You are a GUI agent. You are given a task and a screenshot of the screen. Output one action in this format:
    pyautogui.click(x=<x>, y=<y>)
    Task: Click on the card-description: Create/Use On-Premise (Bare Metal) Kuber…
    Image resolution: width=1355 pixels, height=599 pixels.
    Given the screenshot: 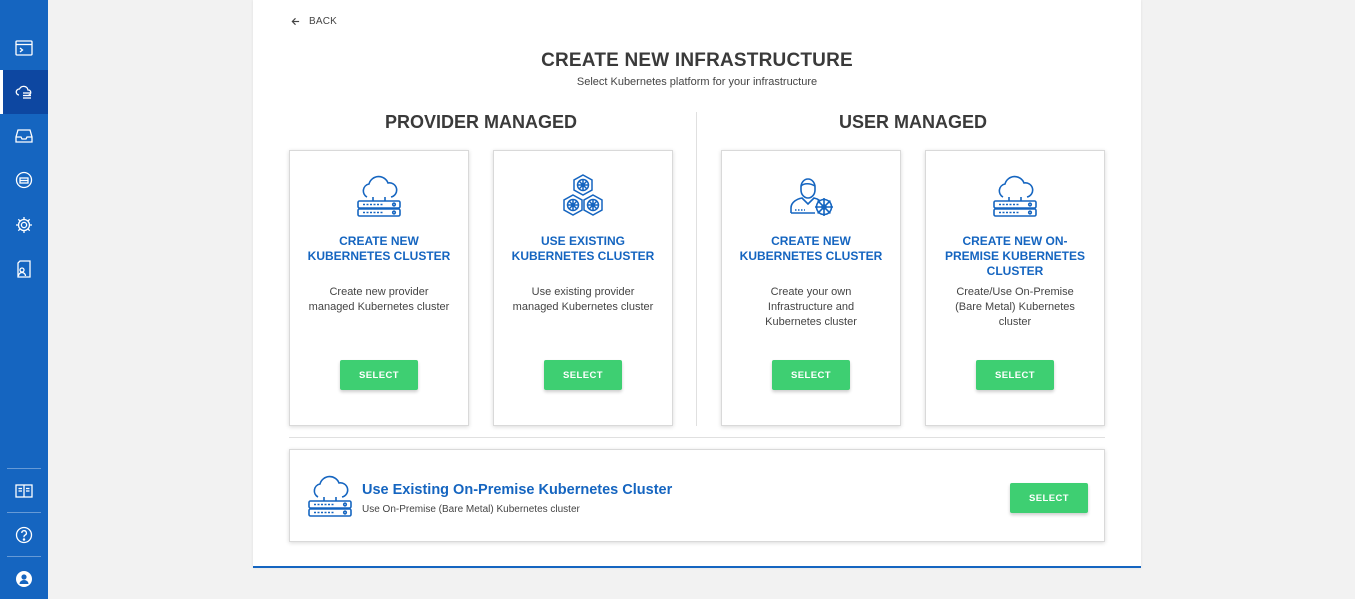 What is the action you would take?
    pyautogui.click(x=1015, y=307)
    